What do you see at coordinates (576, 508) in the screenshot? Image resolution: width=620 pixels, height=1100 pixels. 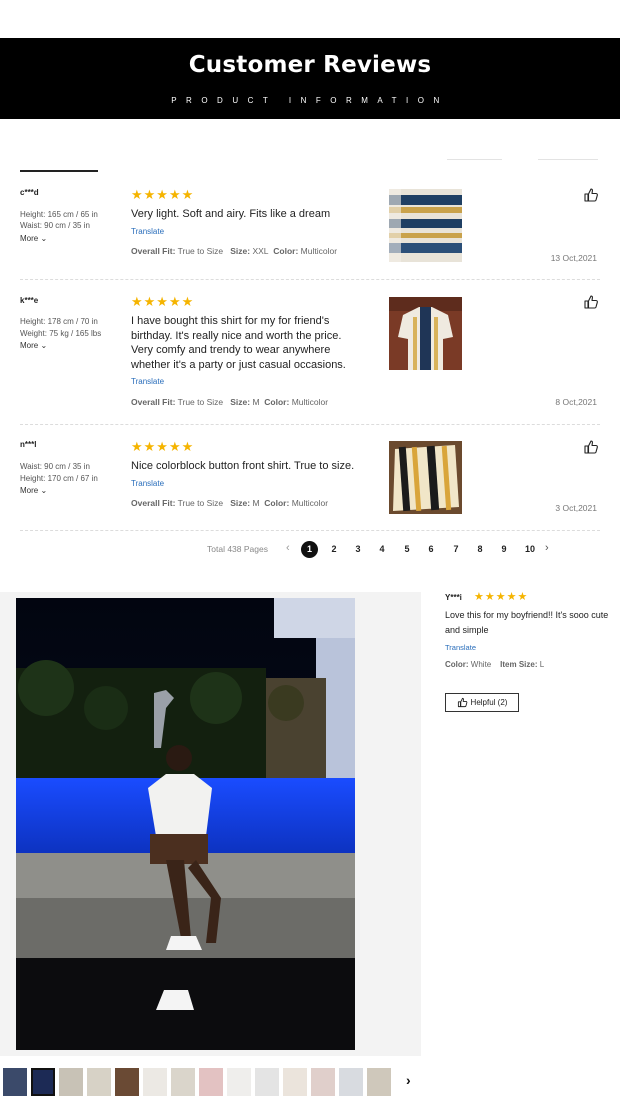 I see `review-date: 3 Oct,2021` at bounding box center [576, 508].